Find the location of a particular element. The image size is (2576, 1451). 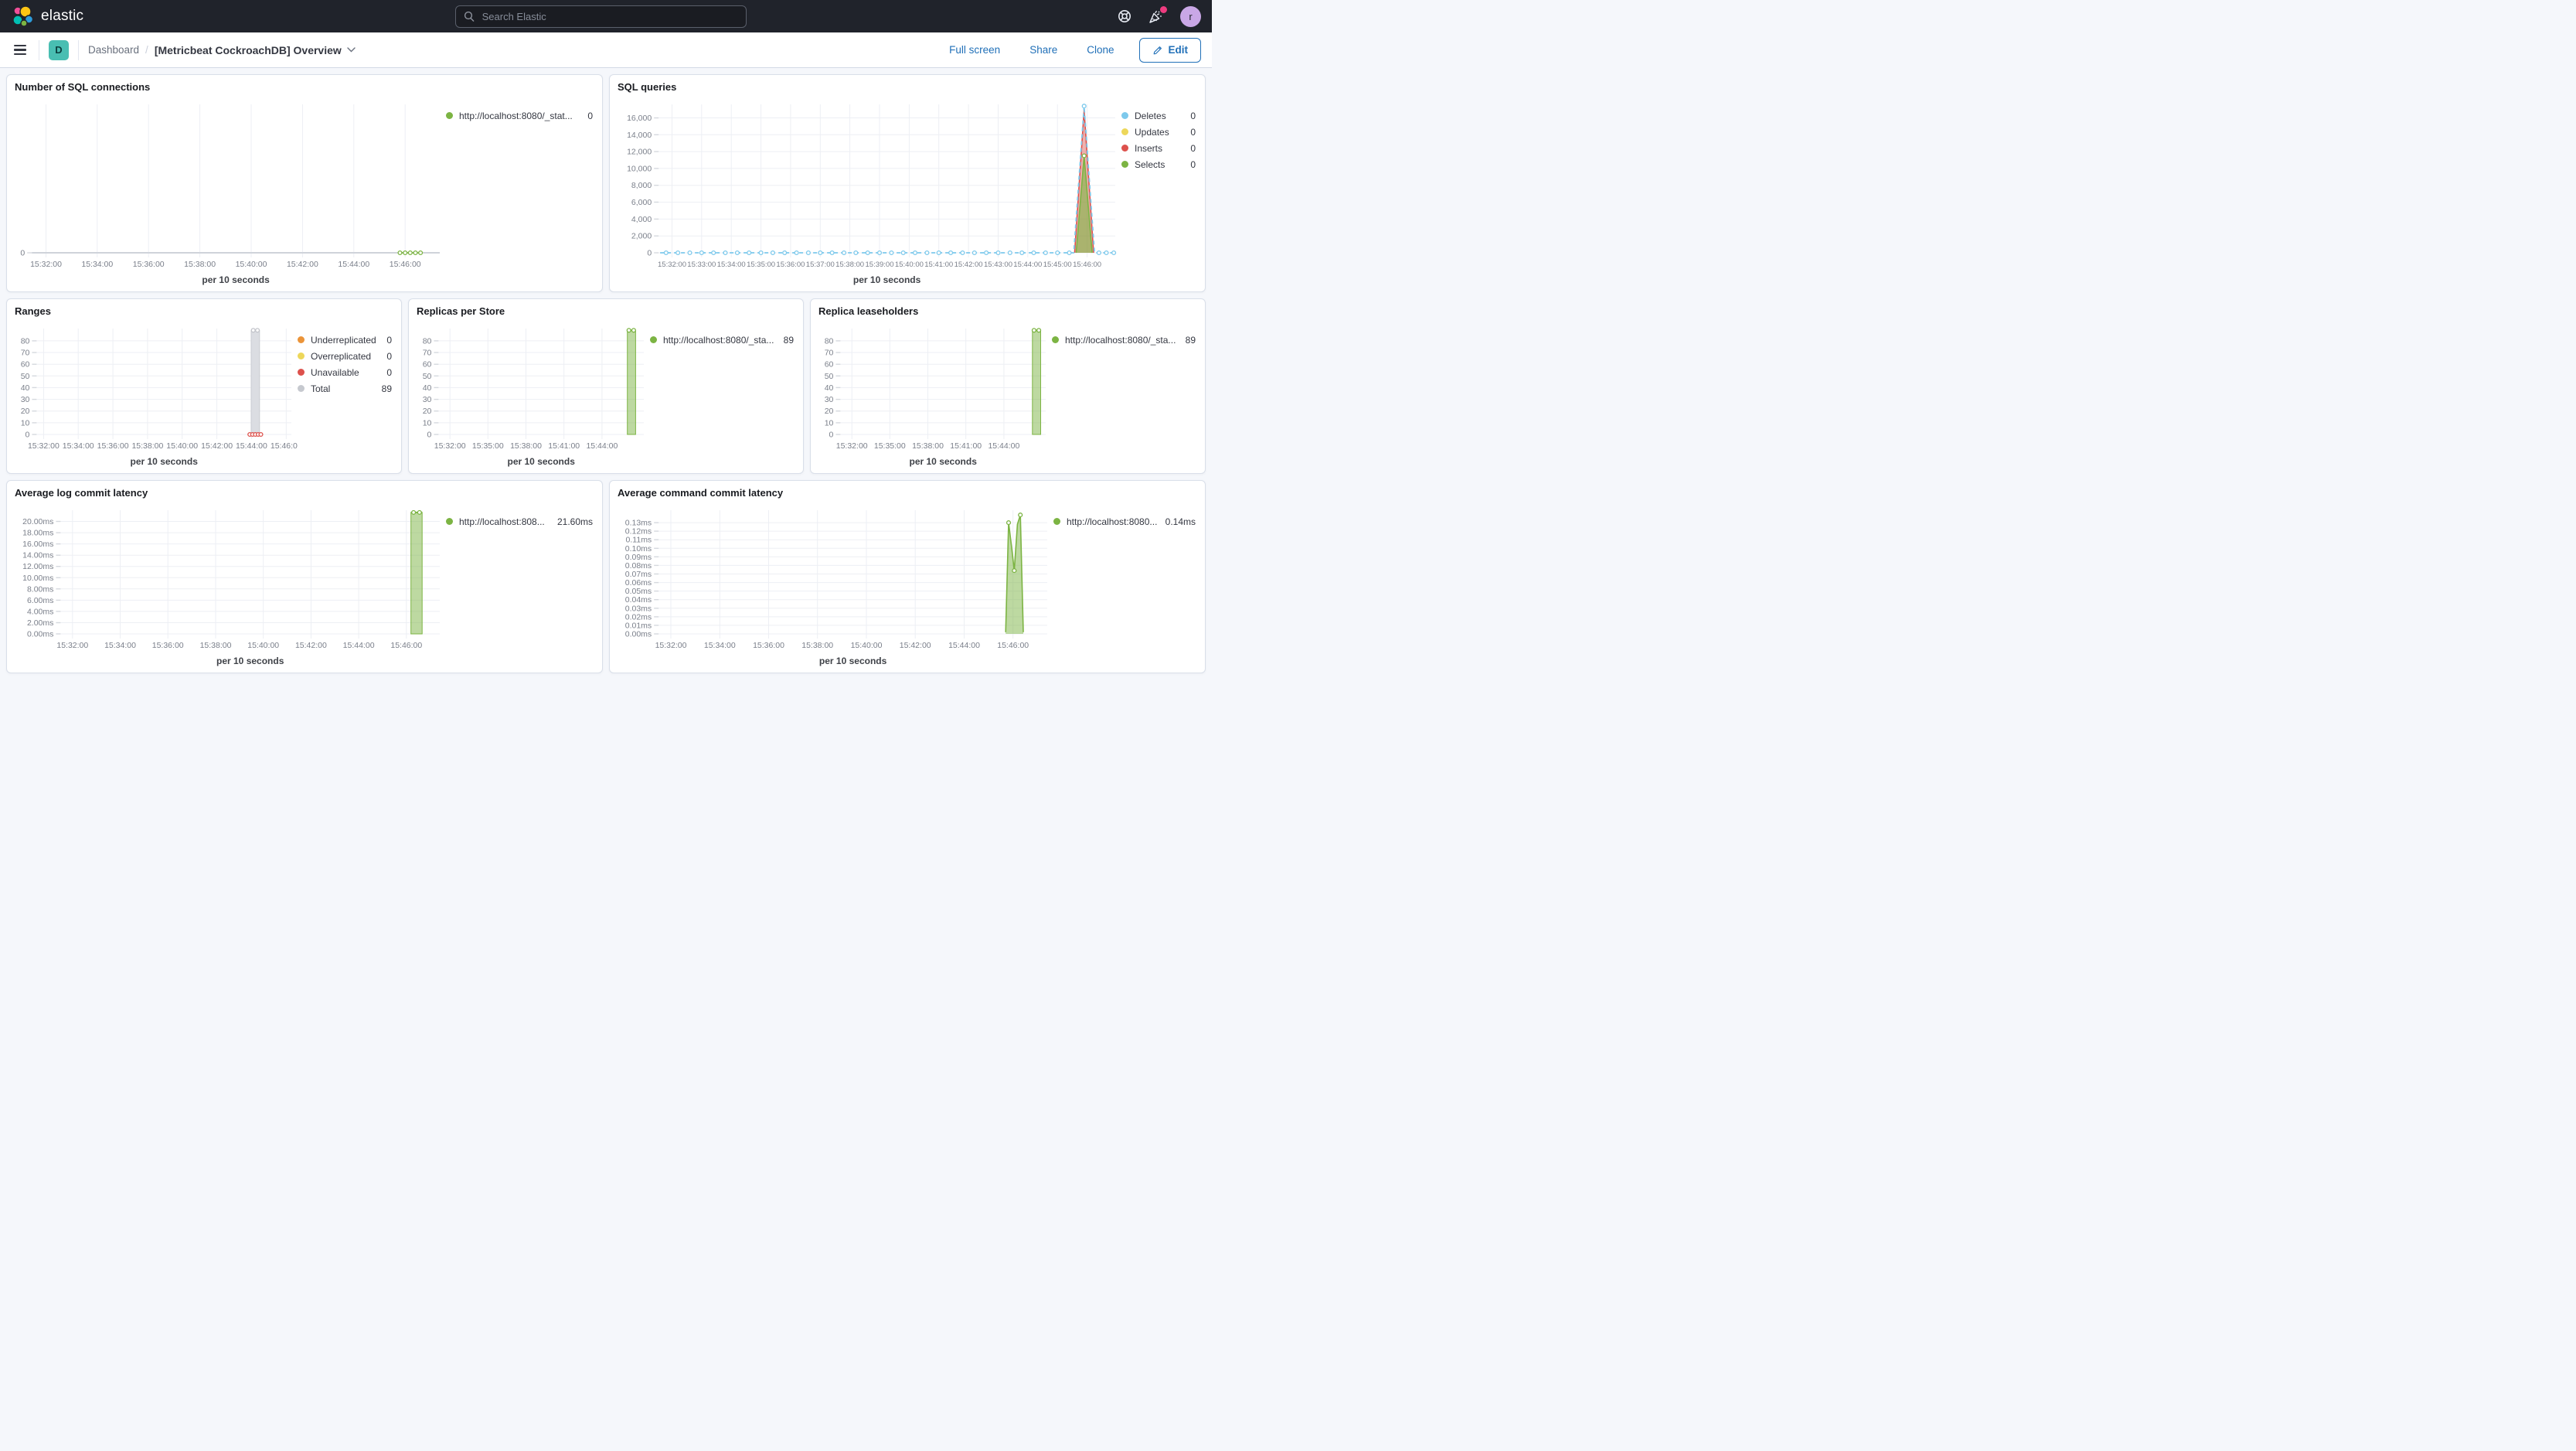

legend-item: Unavailable 0 is located at coordinates (345, 372).